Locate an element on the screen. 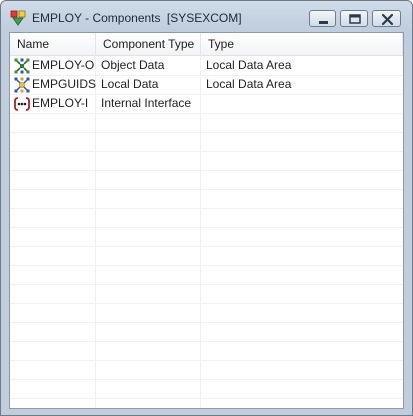 The height and width of the screenshot is (416, 413). row-name-cell: EMPLOY-I is located at coordinates (55, 103).